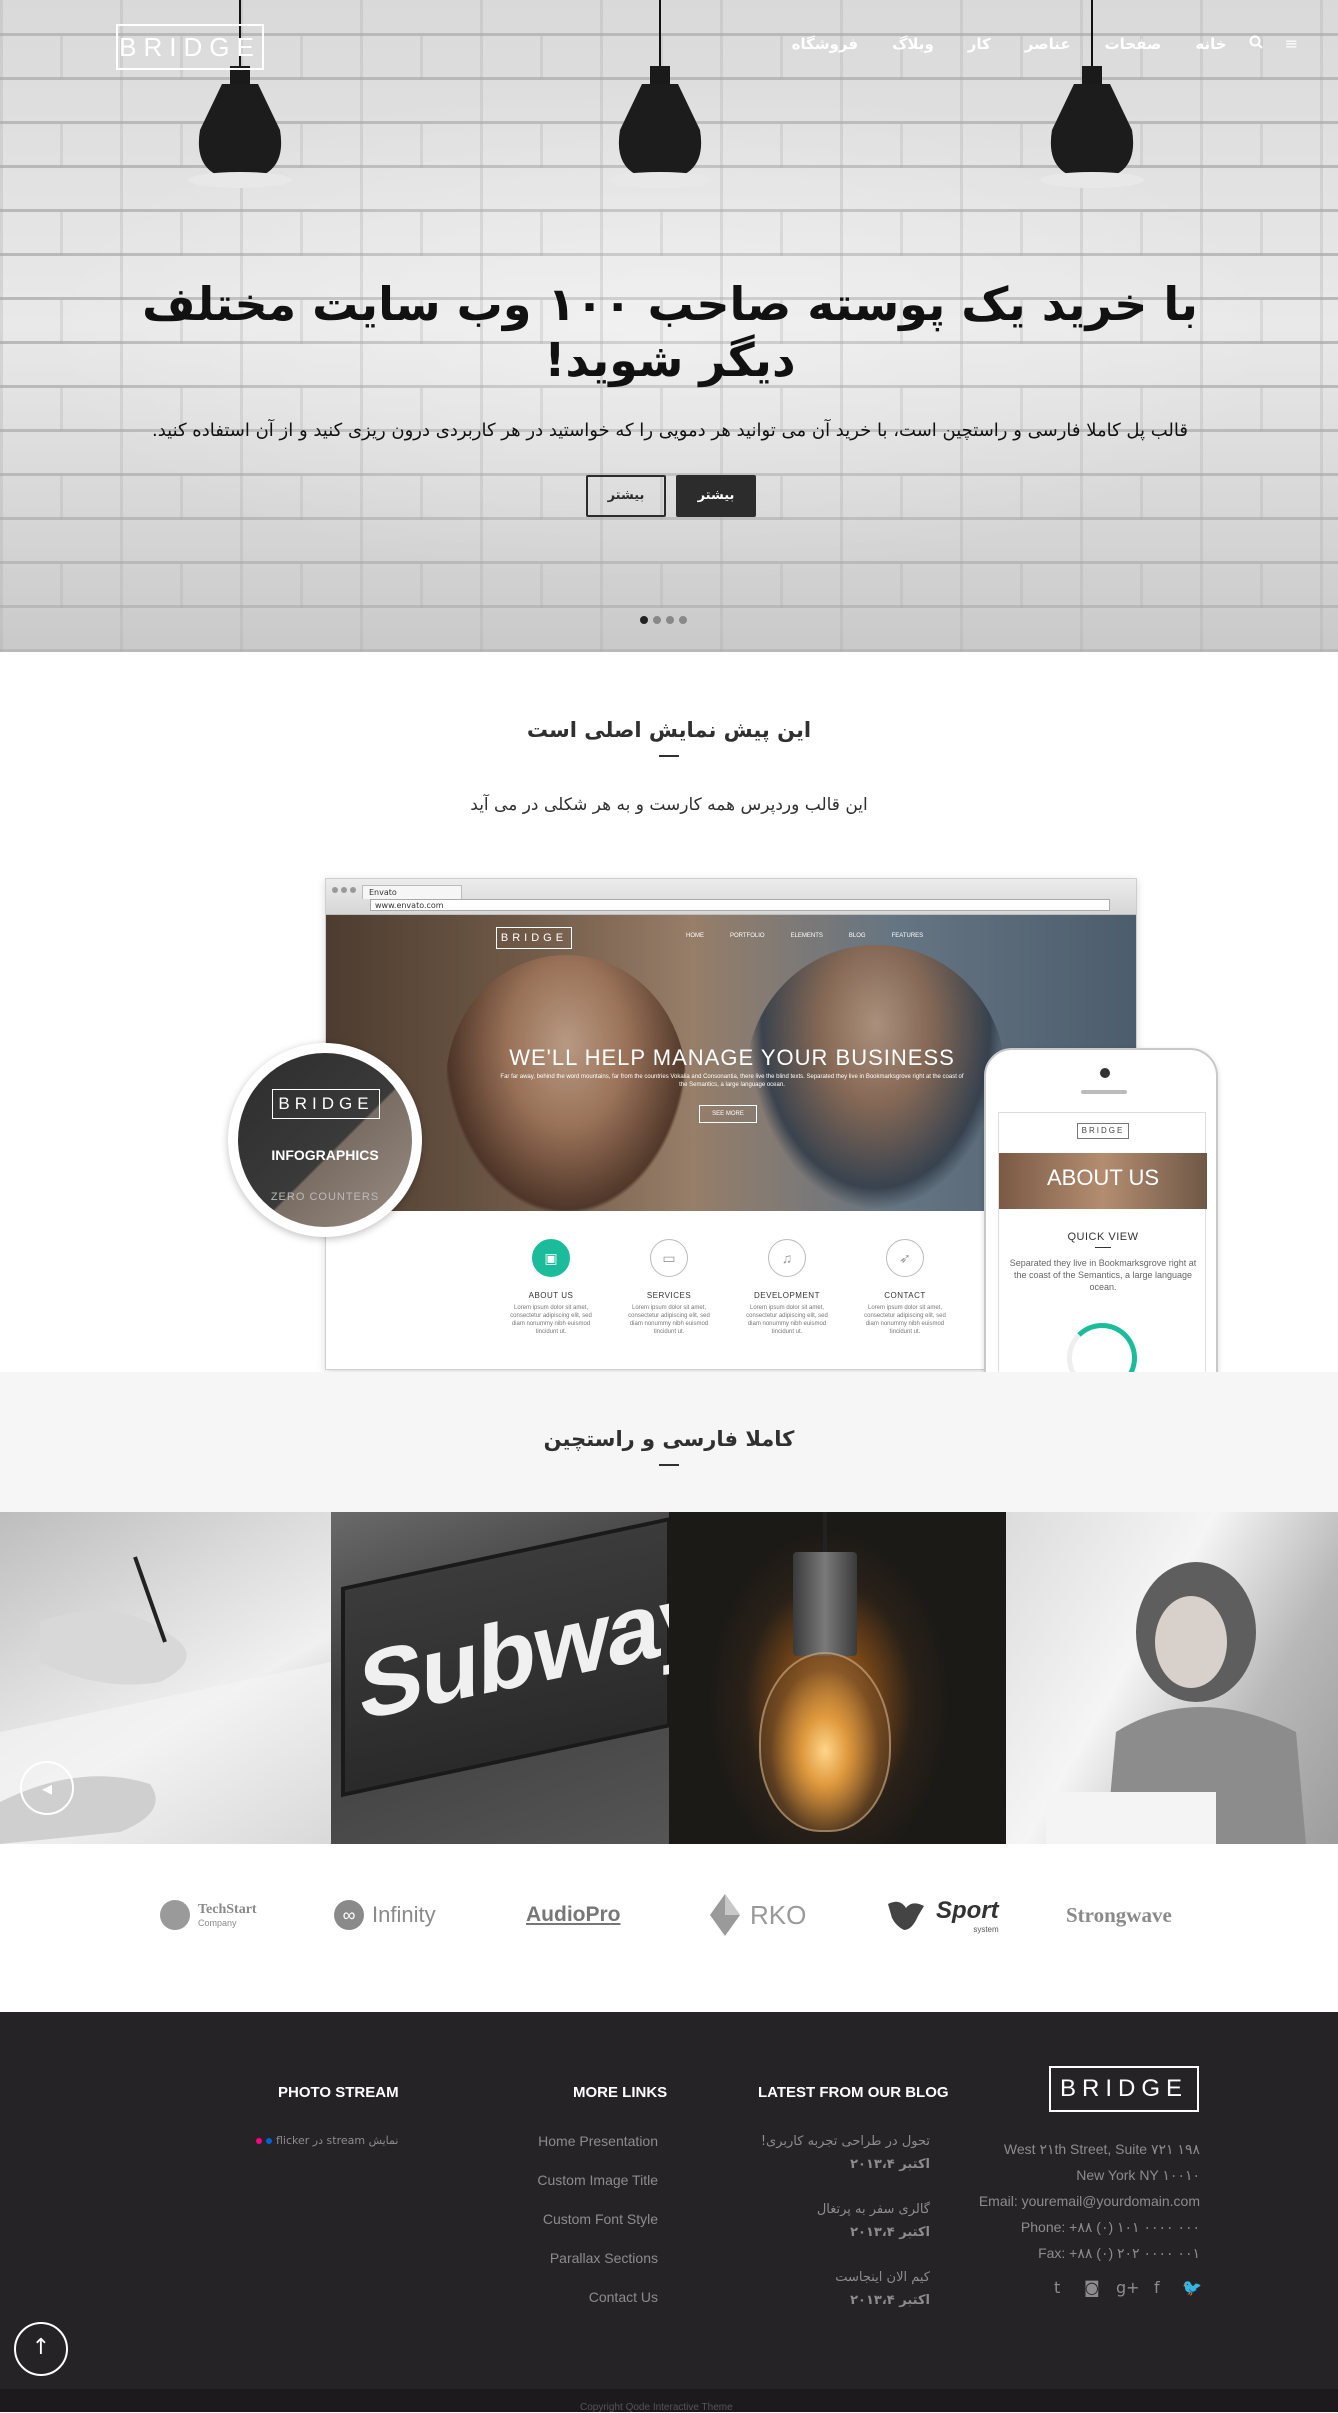 This screenshot has width=1338, height=2413. What do you see at coordinates (1105, 1073) in the screenshot?
I see `phone-camera` at bounding box center [1105, 1073].